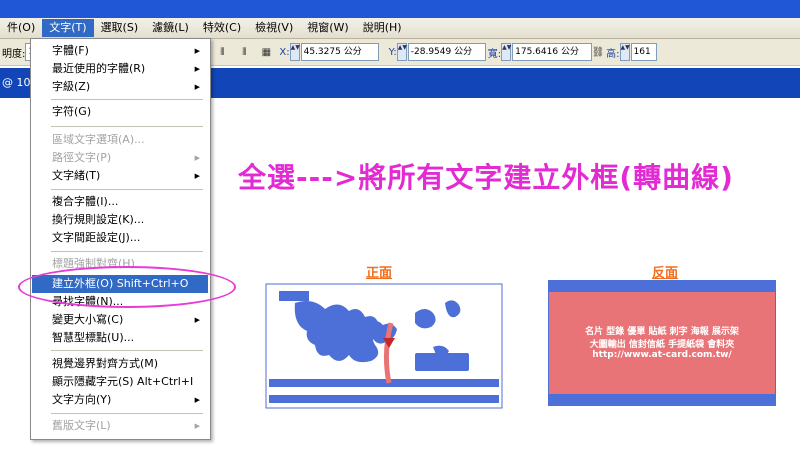 This screenshot has height=455, width=800. I want to click on menu-item-2: 選取(S), so click(120, 28).